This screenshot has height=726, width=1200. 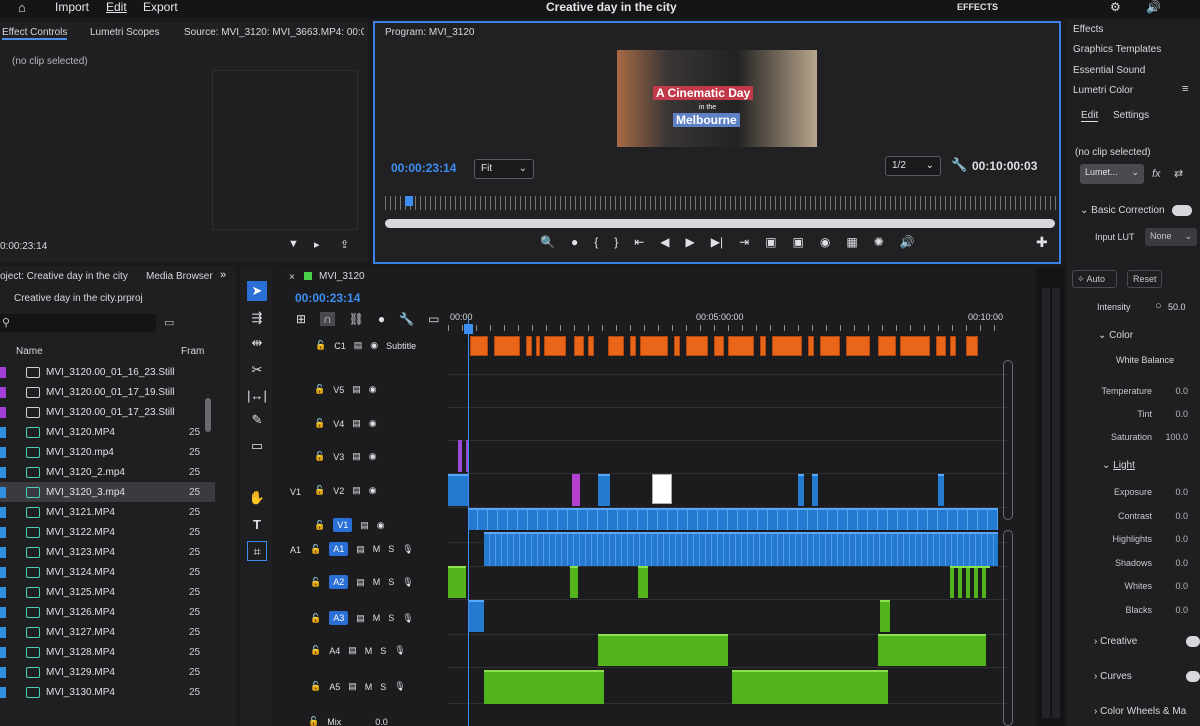 I want to click on settings-wrench-icon: 🔧, so click(x=406, y=319).